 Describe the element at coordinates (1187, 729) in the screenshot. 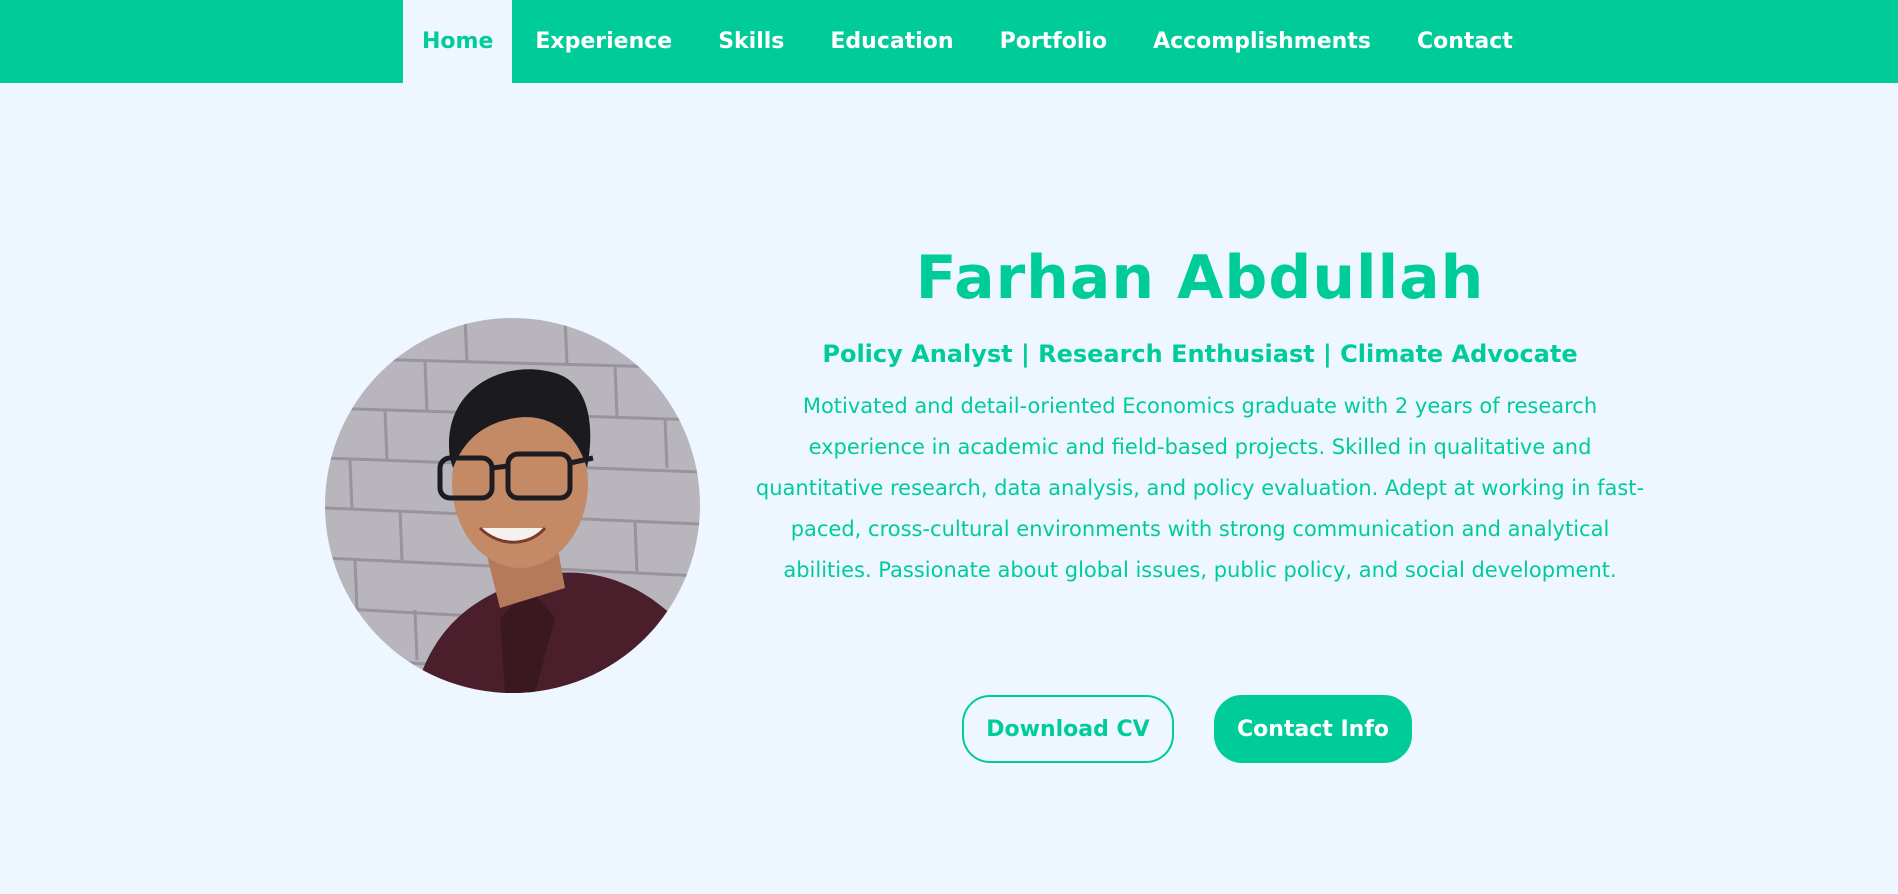

I see `hero-buttons: Download CV Contact Info` at that location.